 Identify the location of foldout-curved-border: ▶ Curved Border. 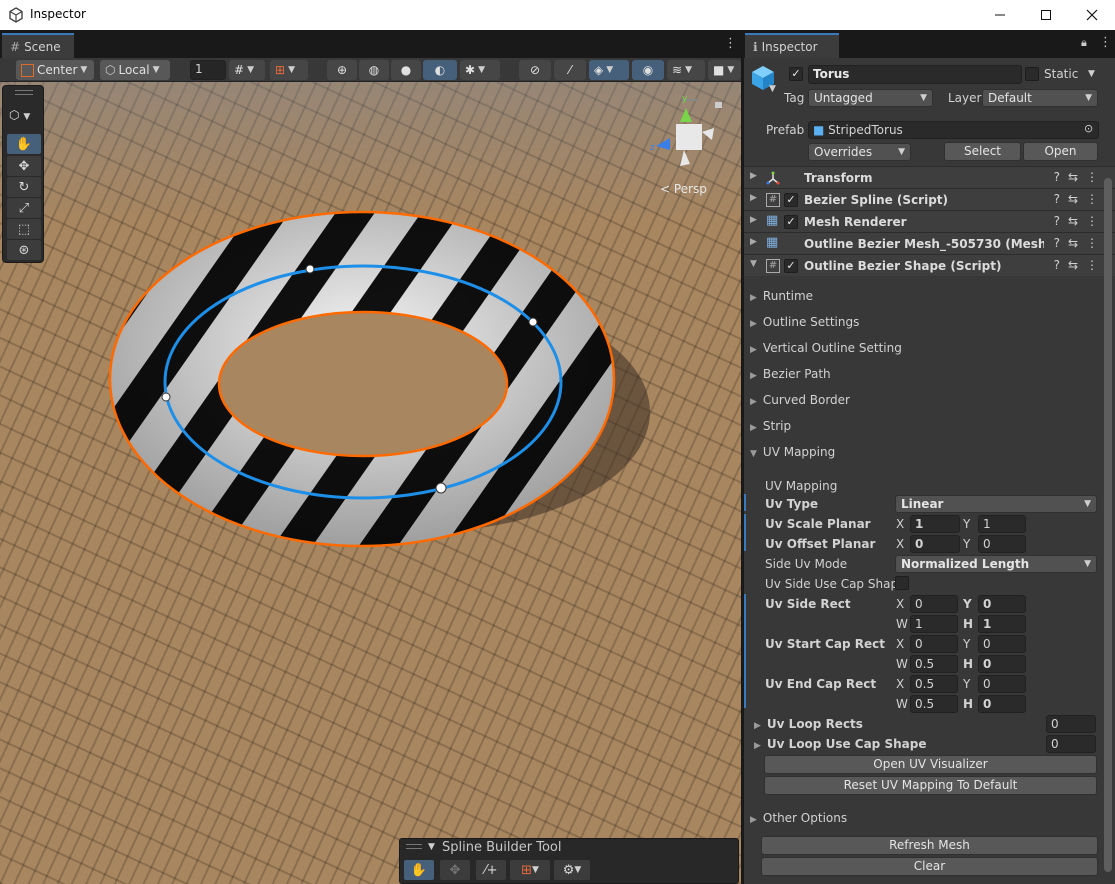
(800, 400).